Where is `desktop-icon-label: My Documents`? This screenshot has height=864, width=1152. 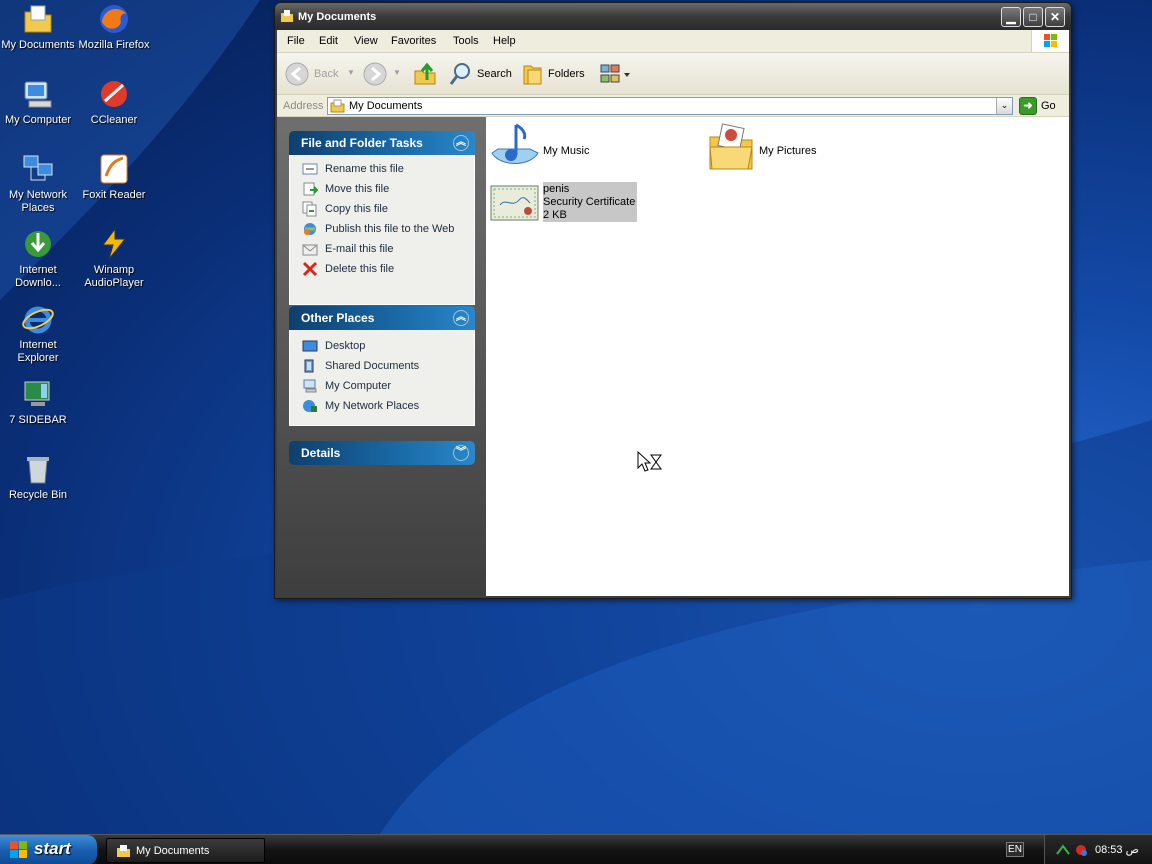 desktop-icon-label: My Documents is located at coordinates (38, 45).